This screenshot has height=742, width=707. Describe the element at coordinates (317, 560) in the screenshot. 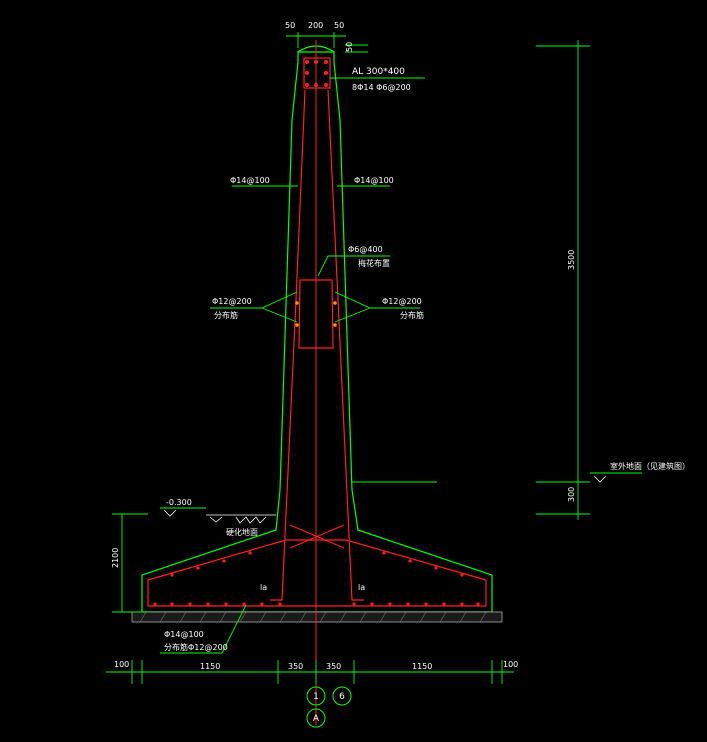

I see `footing-top-bar` at that location.